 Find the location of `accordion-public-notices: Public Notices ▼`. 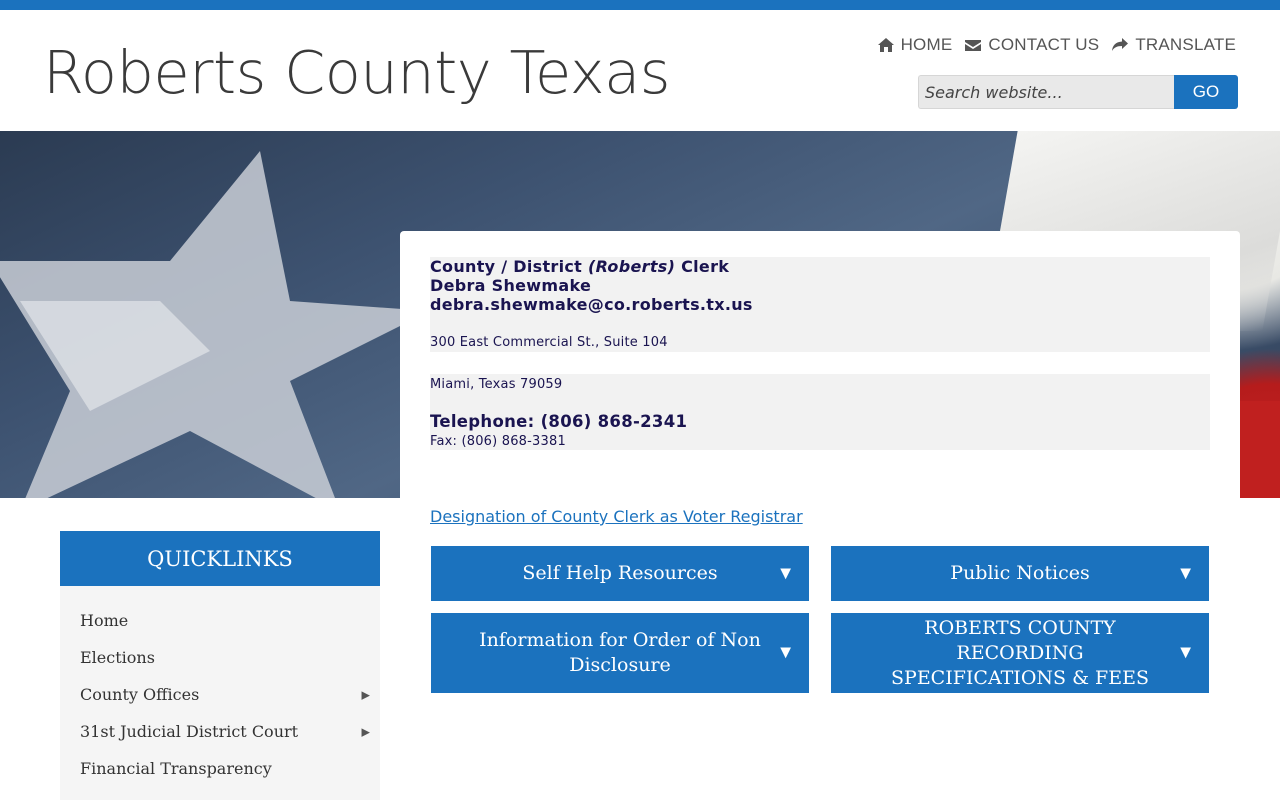

accordion-public-notices: Public Notices ▼ is located at coordinates (1020, 573).